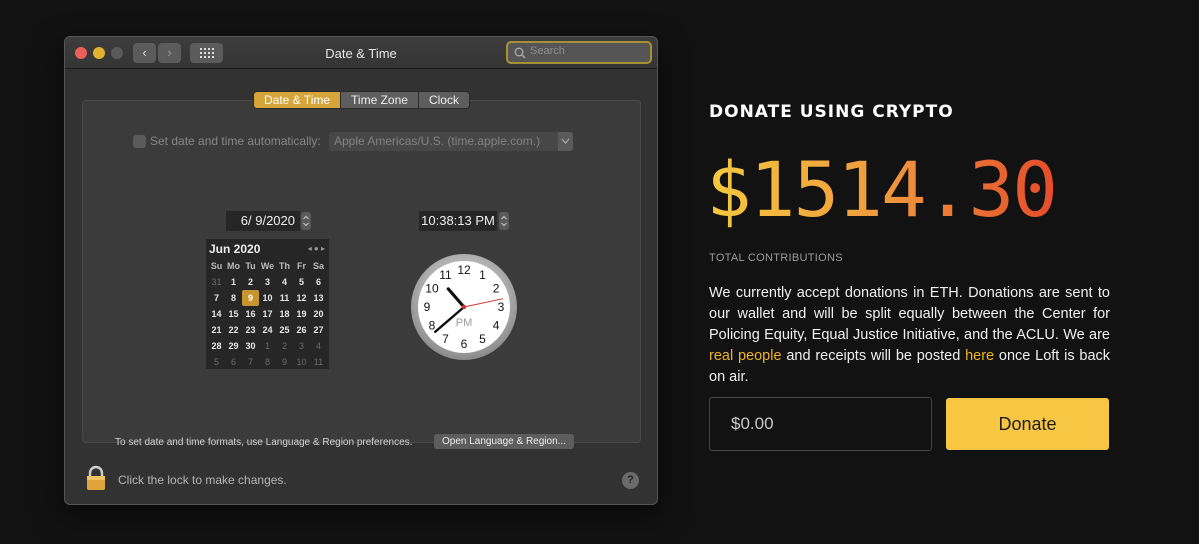 The height and width of the screenshot is (544, 1199). I want to click on calendar-day: 25, so click(284, 330).